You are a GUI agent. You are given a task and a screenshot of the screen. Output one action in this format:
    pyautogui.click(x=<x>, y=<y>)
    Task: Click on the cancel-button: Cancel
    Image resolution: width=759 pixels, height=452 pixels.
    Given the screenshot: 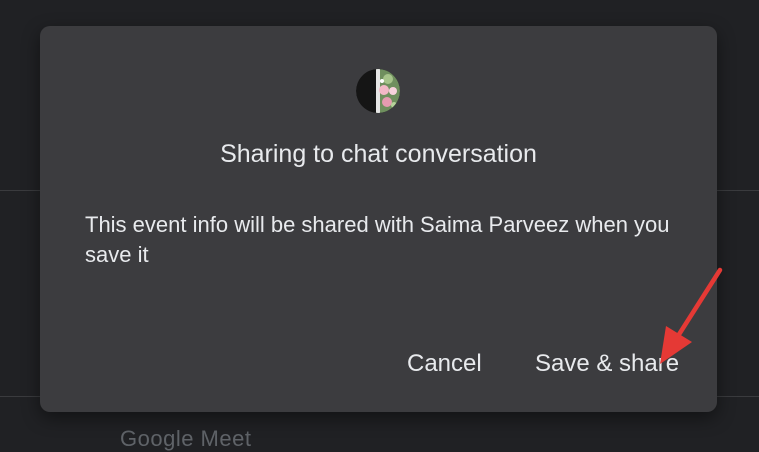 What is the action you would take?
    pyautogui.click(x=444, y=364)
    